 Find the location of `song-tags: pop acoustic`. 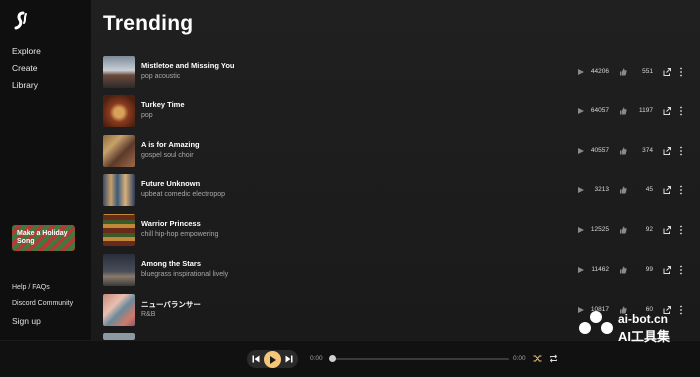

song-tags: pop acoustic is located at coordinates (161, 76).